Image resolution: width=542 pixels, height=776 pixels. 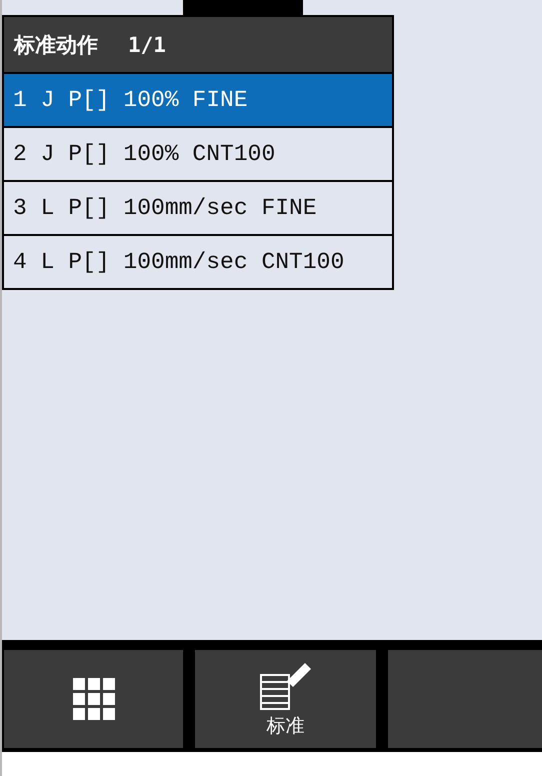 I want to click on menu-item: 4 L P[] 100mm/sec CNT100, so click(x=198, y=262).